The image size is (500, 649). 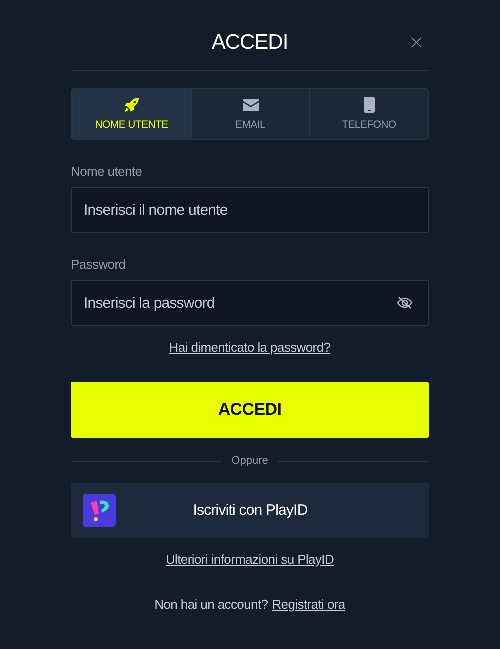 What do you see at coordinates (250, 114) in the screenshot?
I see `login-tab: EMAIL` at bounding box center [250, 114].